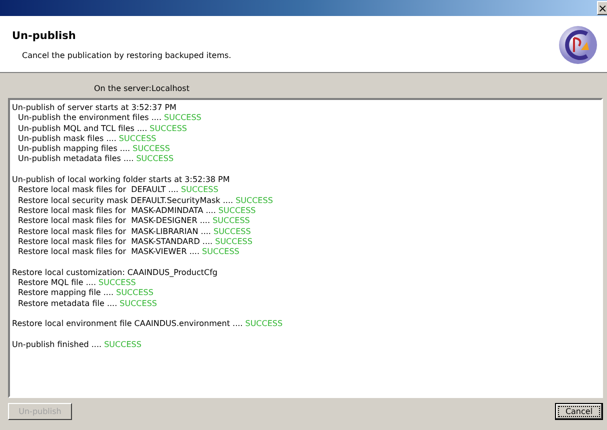 Image resolution: width=607 pixels, height=430 pixels. I want to click on log-line: Restore local mask files for MASK-ADMINDATA .... SUCCESS, so click(136, 211).